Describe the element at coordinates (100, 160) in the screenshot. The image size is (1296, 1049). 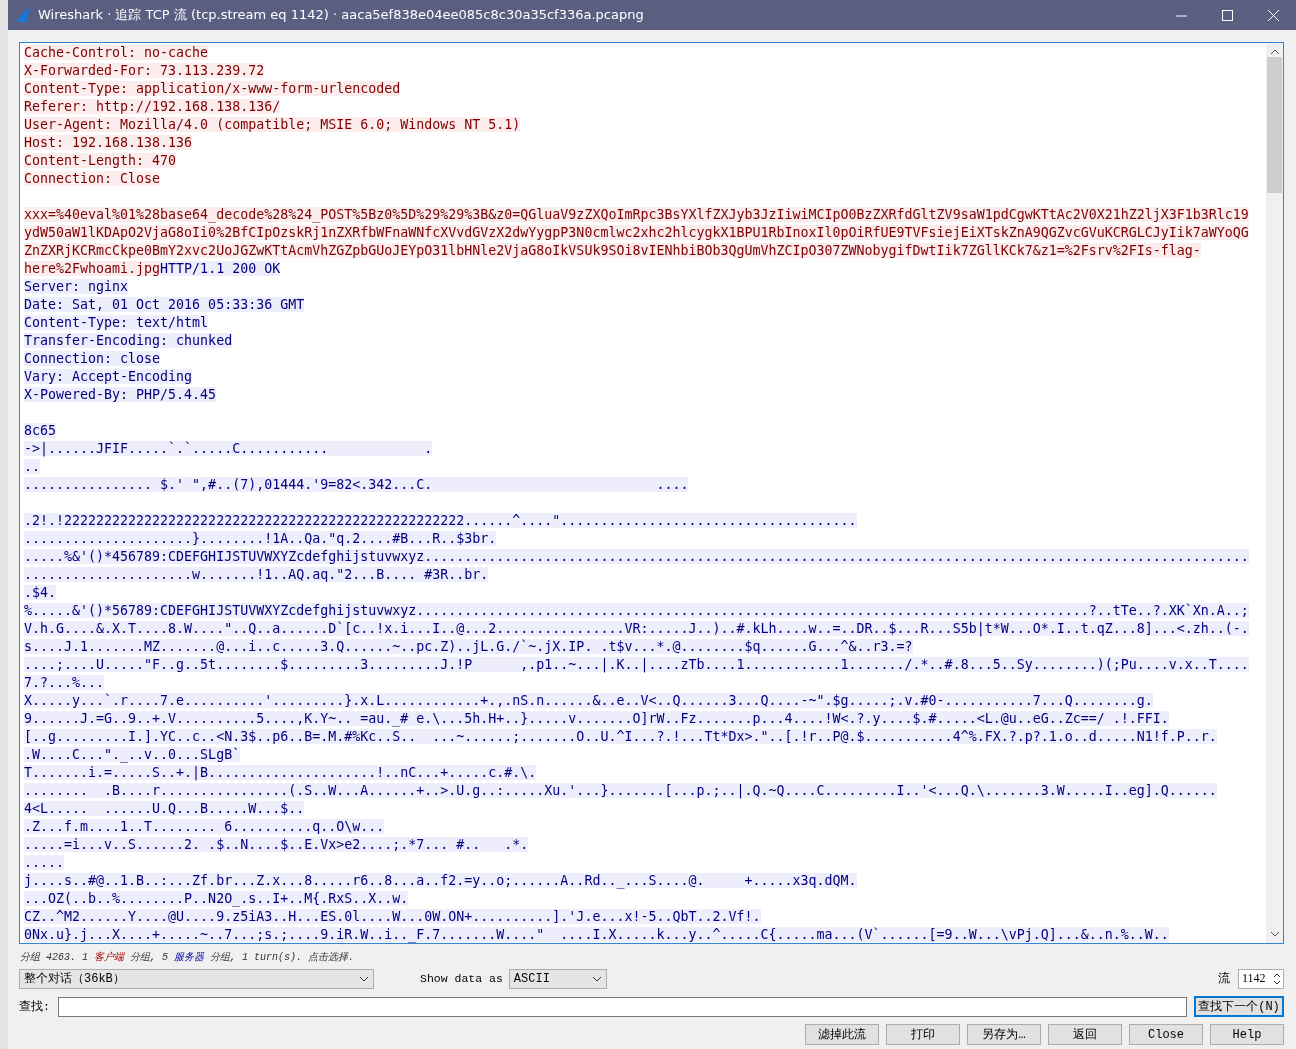
I see `request-text: Content-Length: 470` at that location.